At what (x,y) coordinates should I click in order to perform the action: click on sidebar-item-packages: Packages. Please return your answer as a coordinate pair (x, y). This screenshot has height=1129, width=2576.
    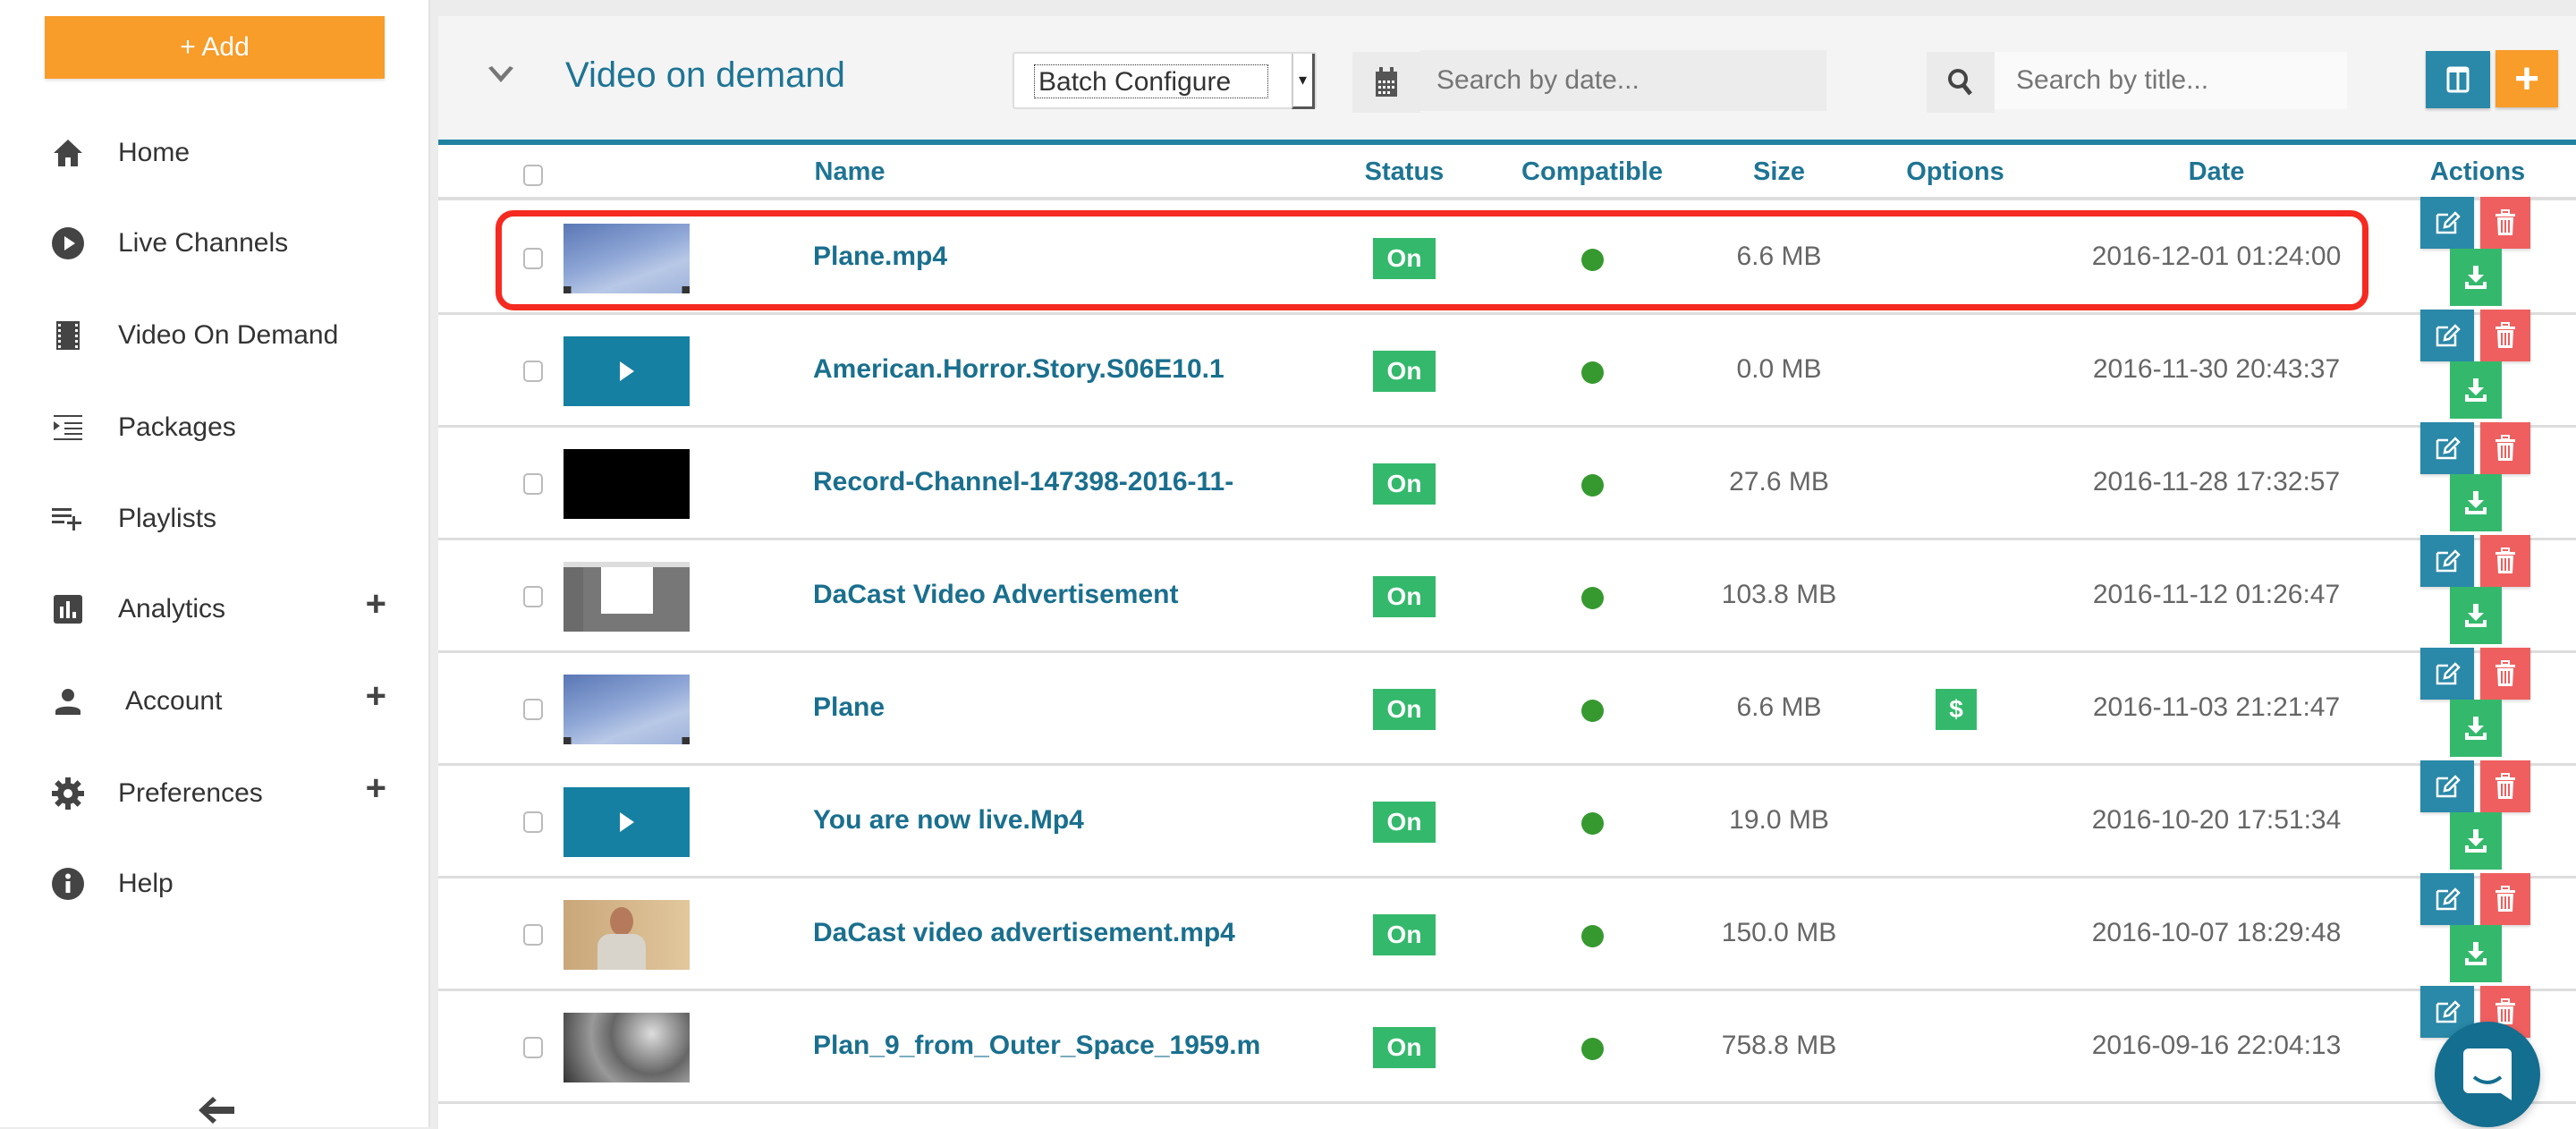
    Looking at the image, I should click on (229, 428).